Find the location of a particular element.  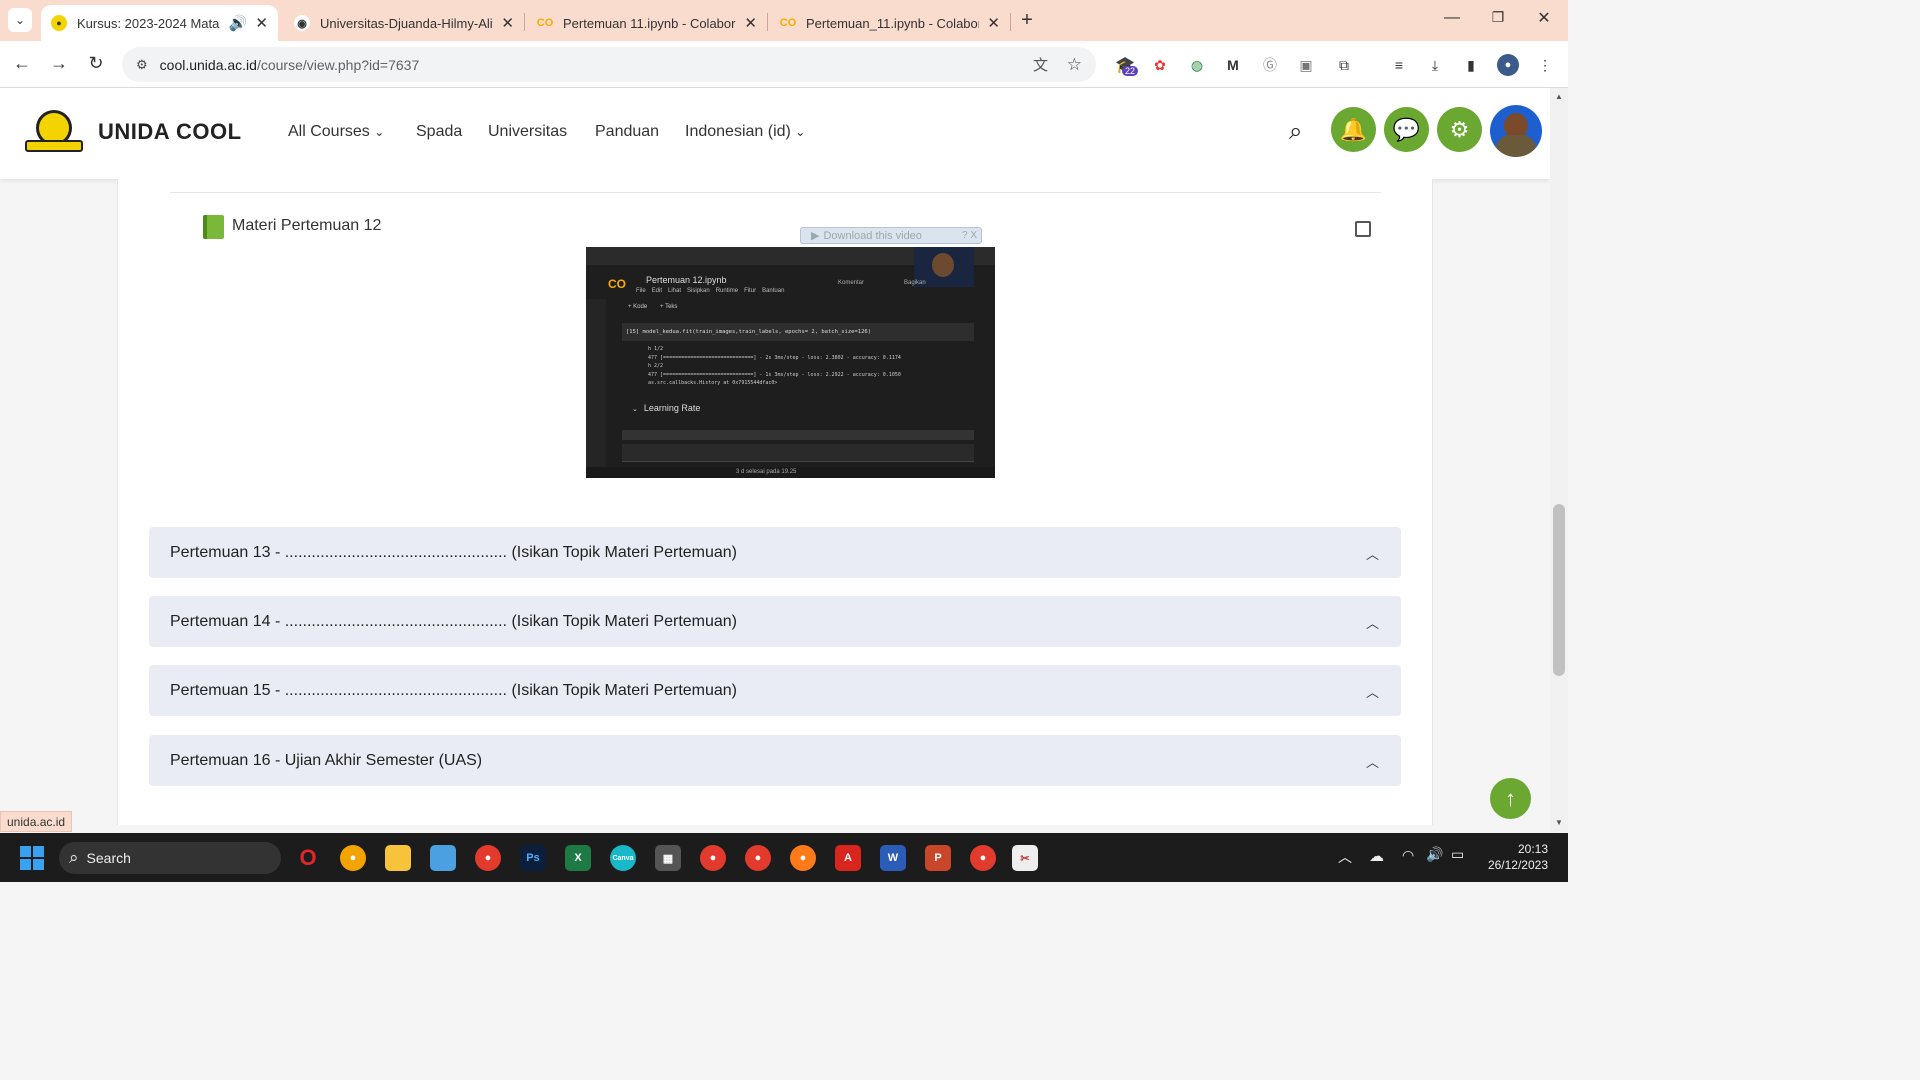

battery-icon: ▭ is located at coordinates (1457, 854).